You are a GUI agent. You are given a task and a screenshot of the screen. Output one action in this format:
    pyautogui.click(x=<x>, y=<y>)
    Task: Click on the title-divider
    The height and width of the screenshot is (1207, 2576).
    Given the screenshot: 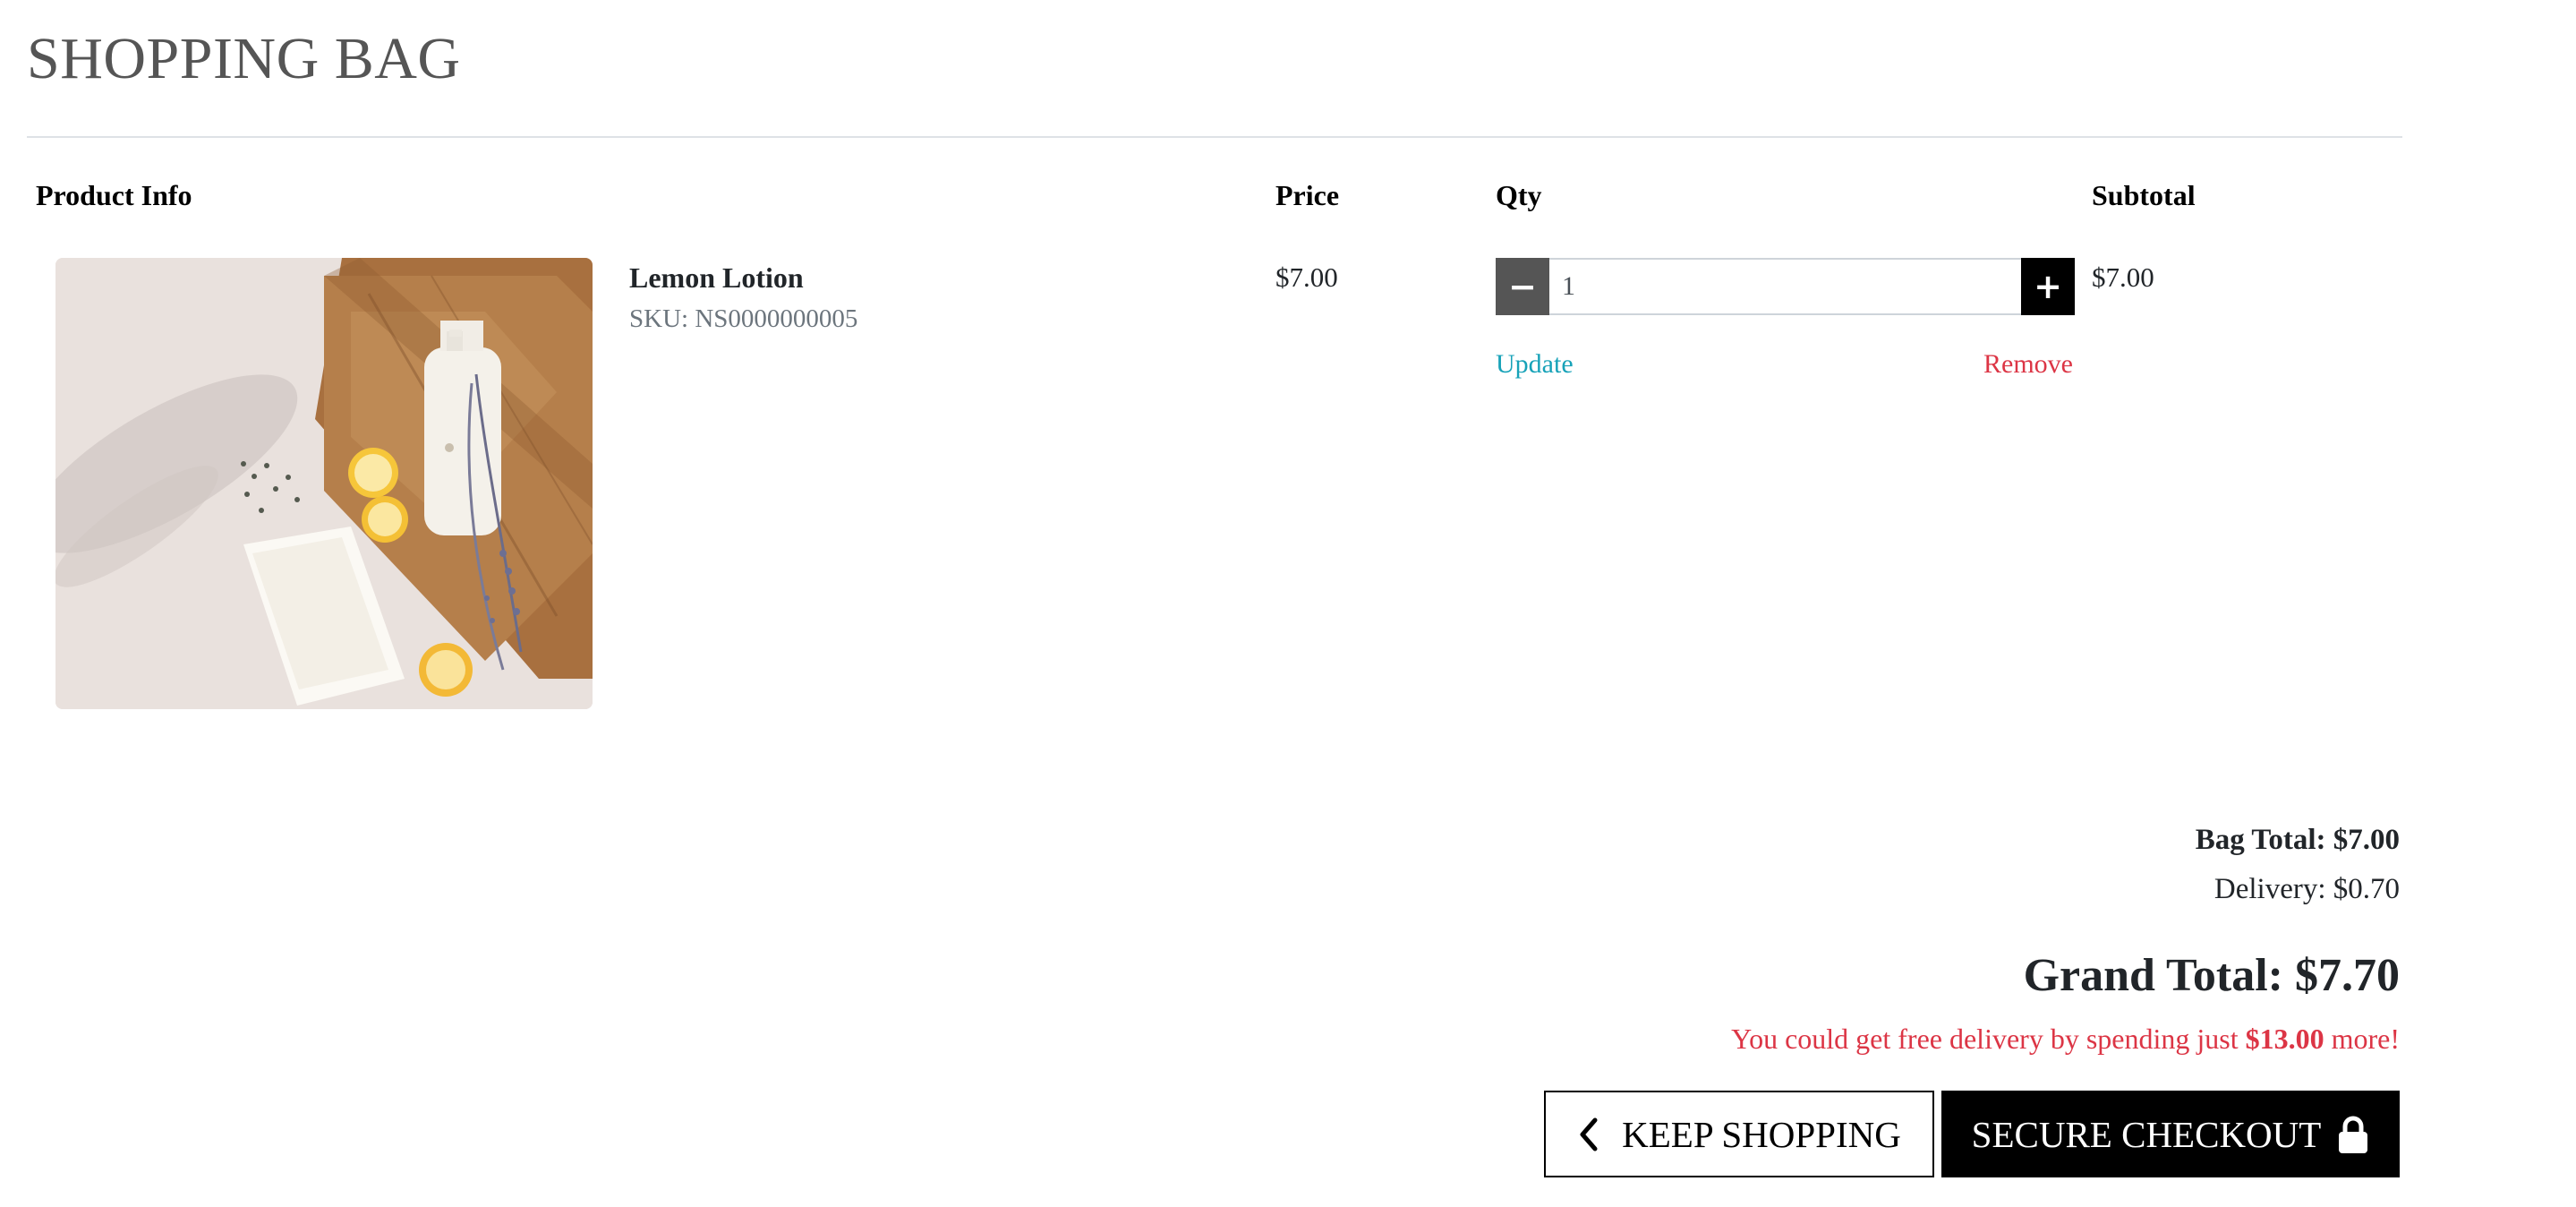 What is the action you would take?
    pyautogui.click(x=1214, y=137)
    